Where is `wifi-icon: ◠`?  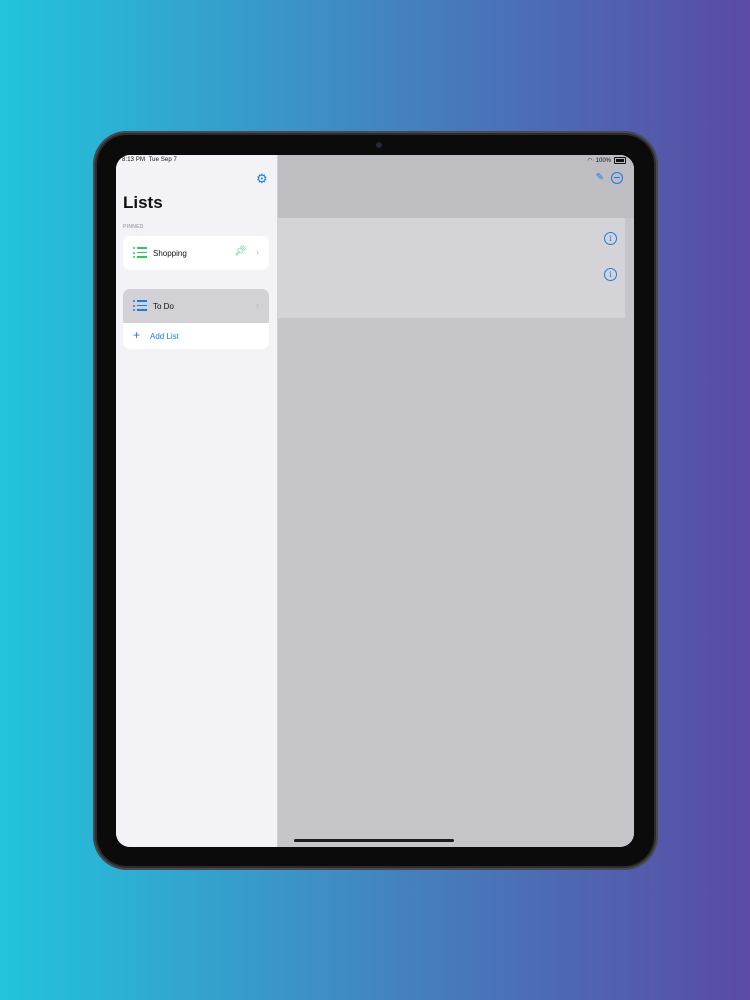 wifi-icon: ◠ is located at coordinates (590, 161).